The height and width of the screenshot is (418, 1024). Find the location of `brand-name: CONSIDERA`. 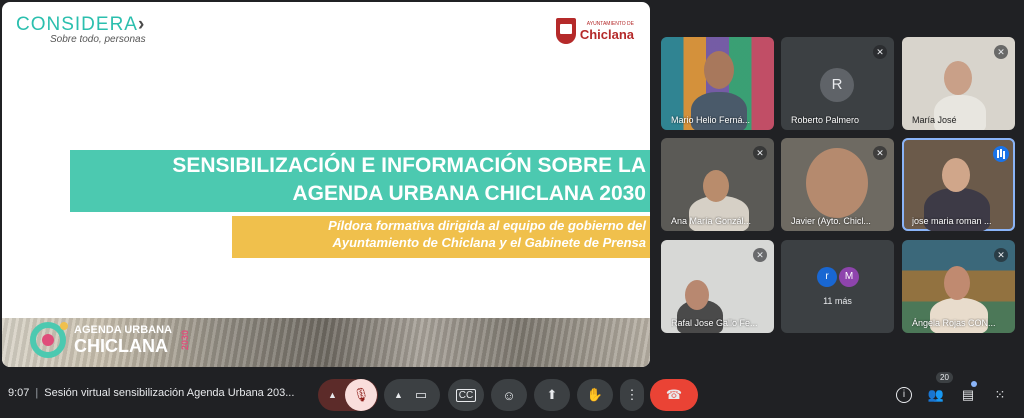

brand-name: CONSIDERA is located at coordinates (77, 24).